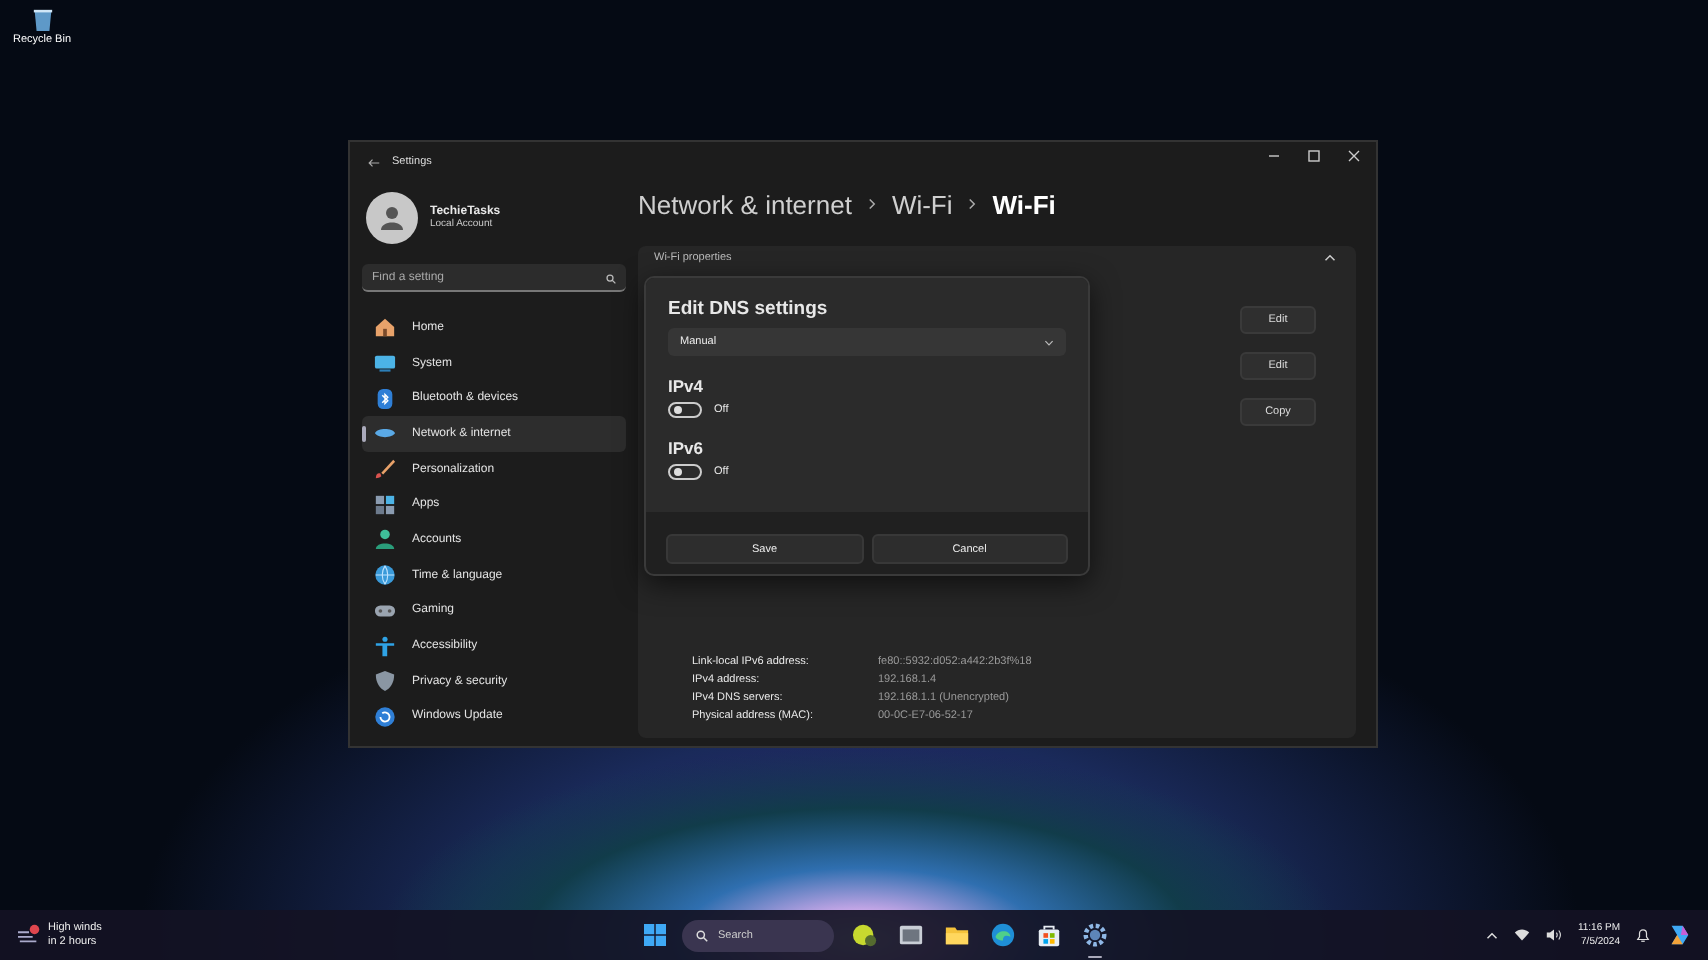 This screenshot has width=1708, height=960. I want to click on dialog-title: Edit DNS settings, so click(749, 309).